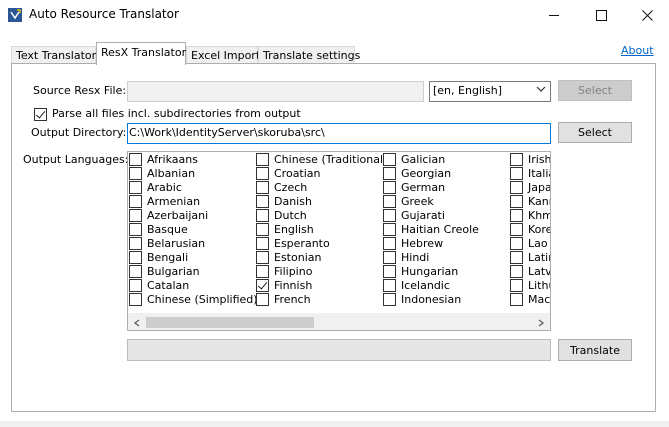 Image resolution: width=669 pixels, height=427 pixels. I want to click on culture-select-value: [en, English], so click(468, 90).